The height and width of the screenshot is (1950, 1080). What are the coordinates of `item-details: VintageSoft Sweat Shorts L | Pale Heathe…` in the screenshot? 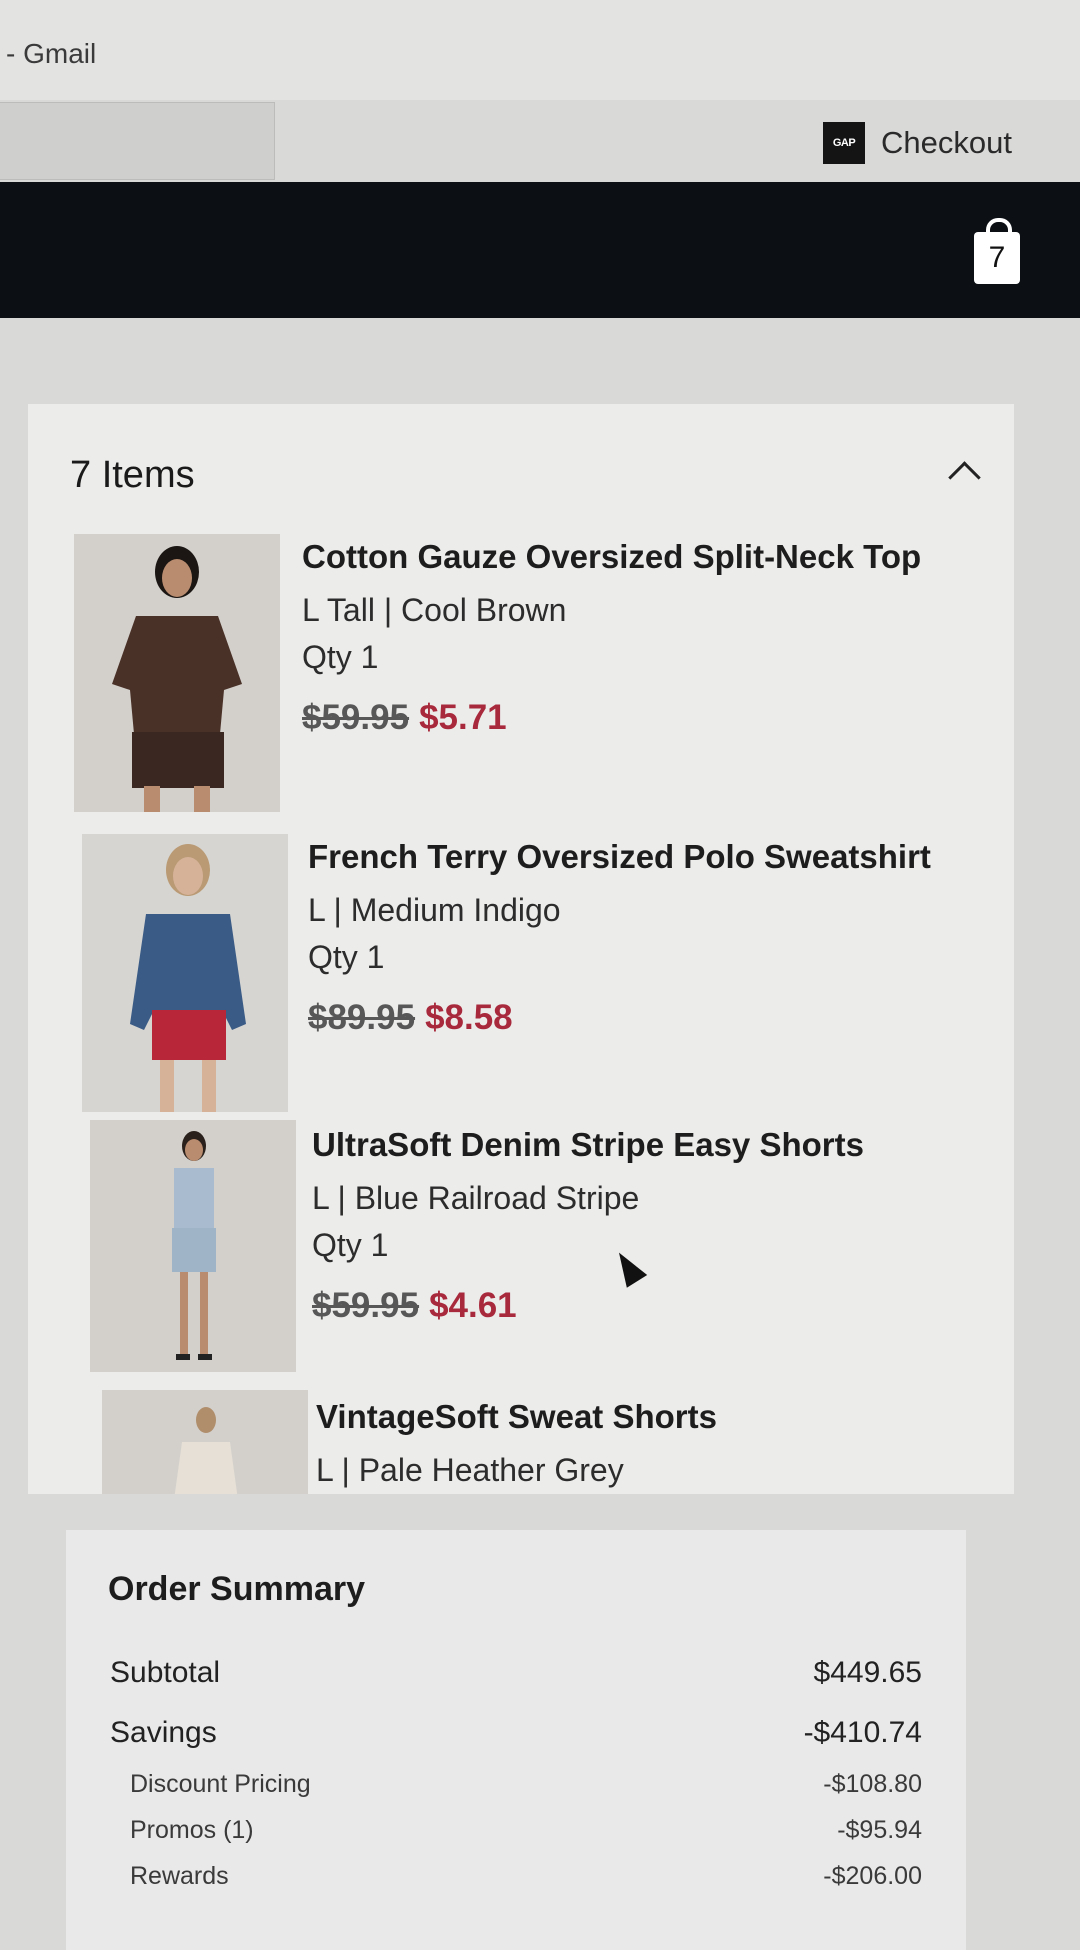 It's located at (516, 1443).